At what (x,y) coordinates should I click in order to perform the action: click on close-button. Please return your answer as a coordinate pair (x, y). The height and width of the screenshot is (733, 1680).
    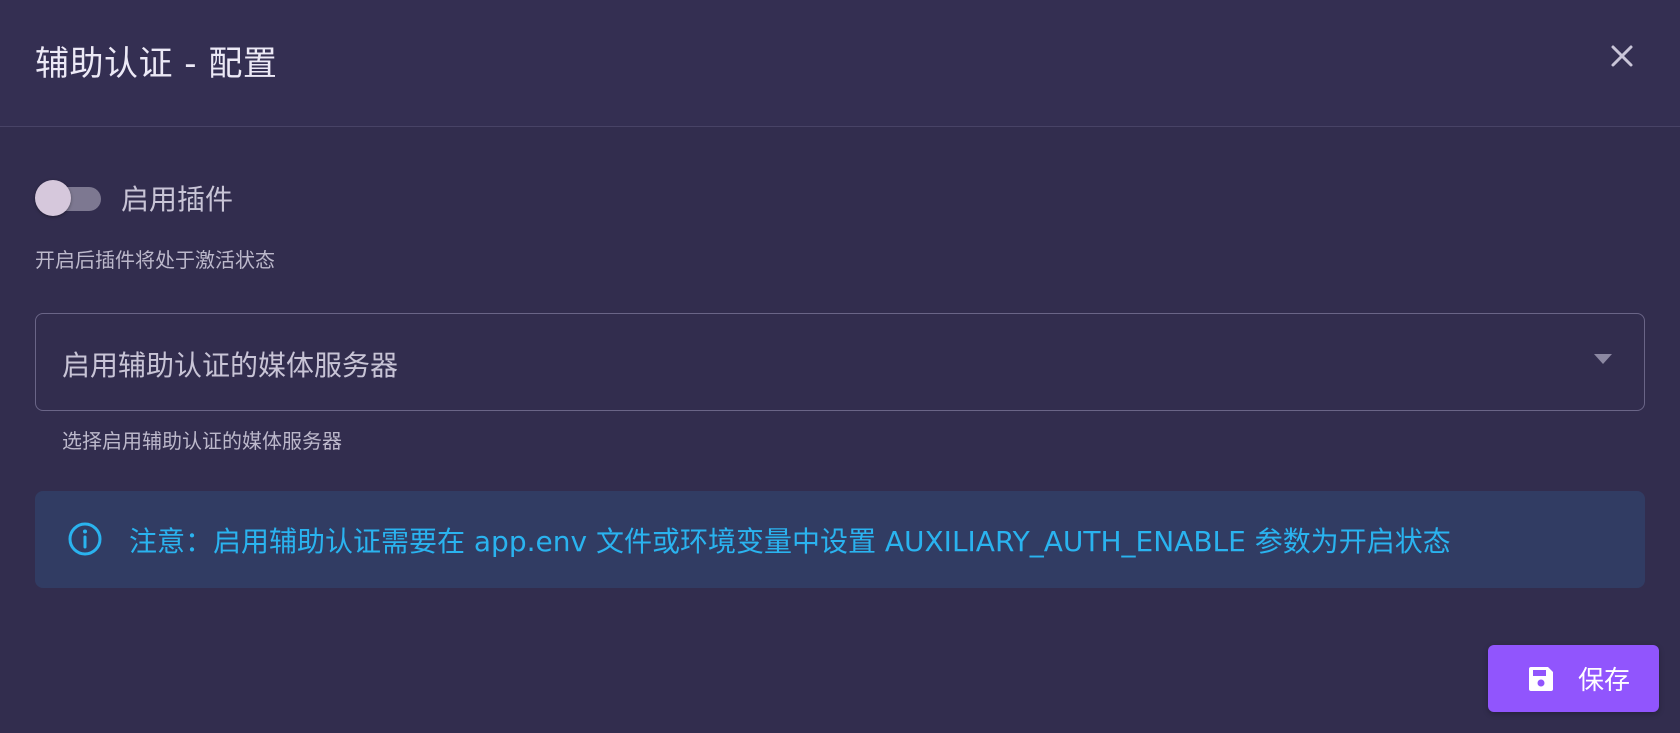
    Looking at the image, I should click on (1622, 56).